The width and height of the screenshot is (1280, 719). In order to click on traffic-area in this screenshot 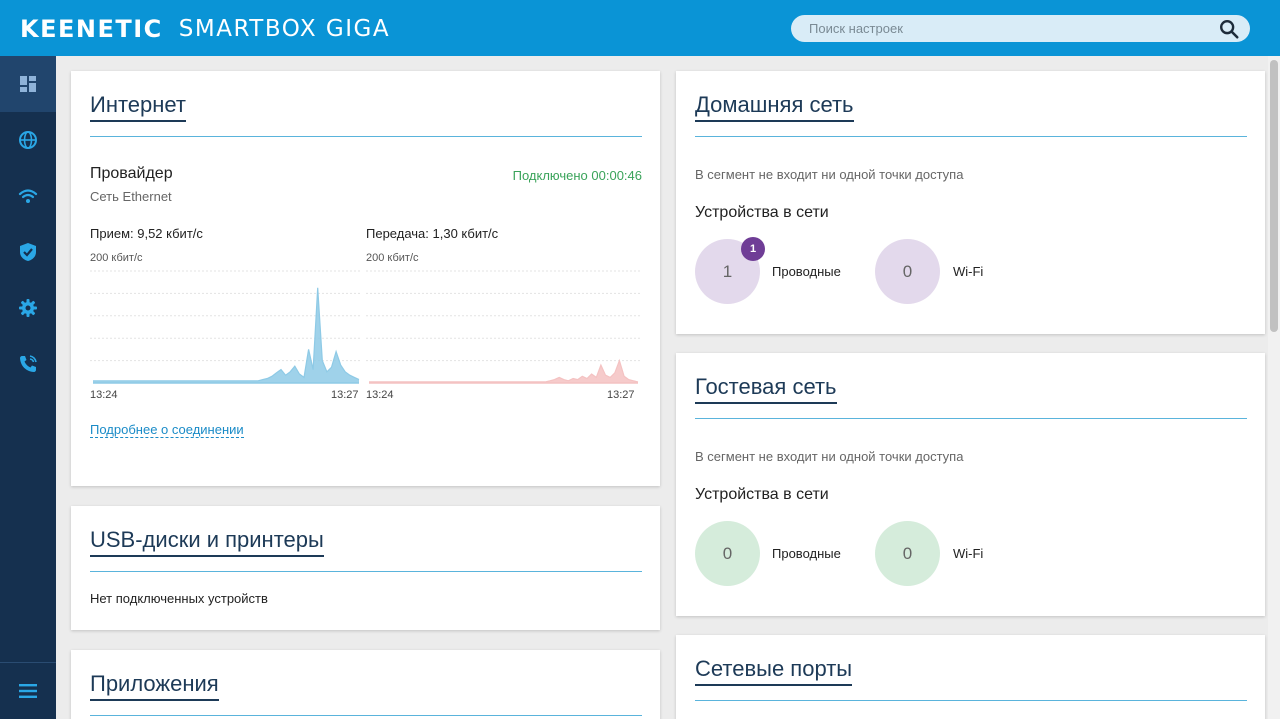, I will do `click(503, 371)`.